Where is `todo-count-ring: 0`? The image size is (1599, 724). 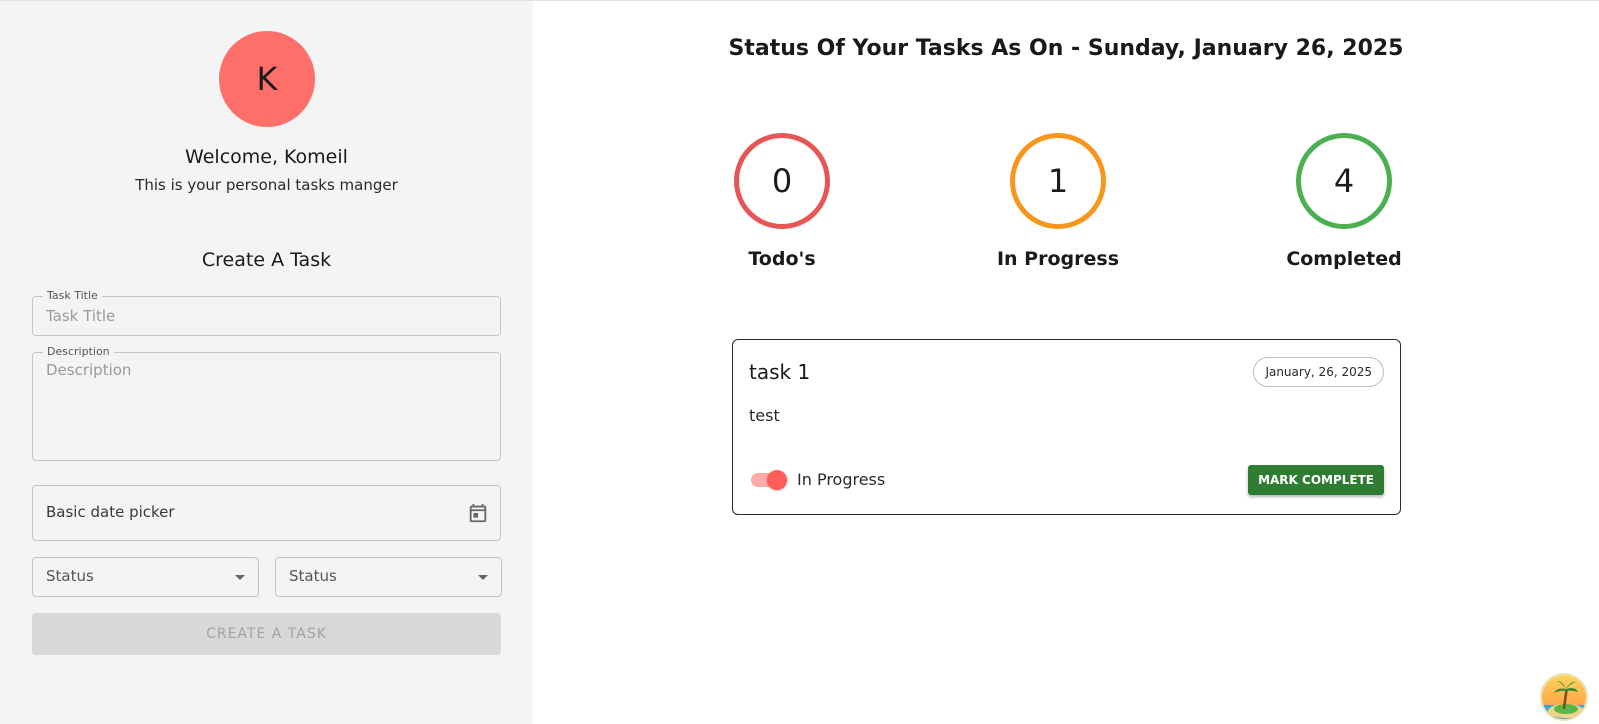 todo-count-ring: 0 is located at coordinates (782, 181).